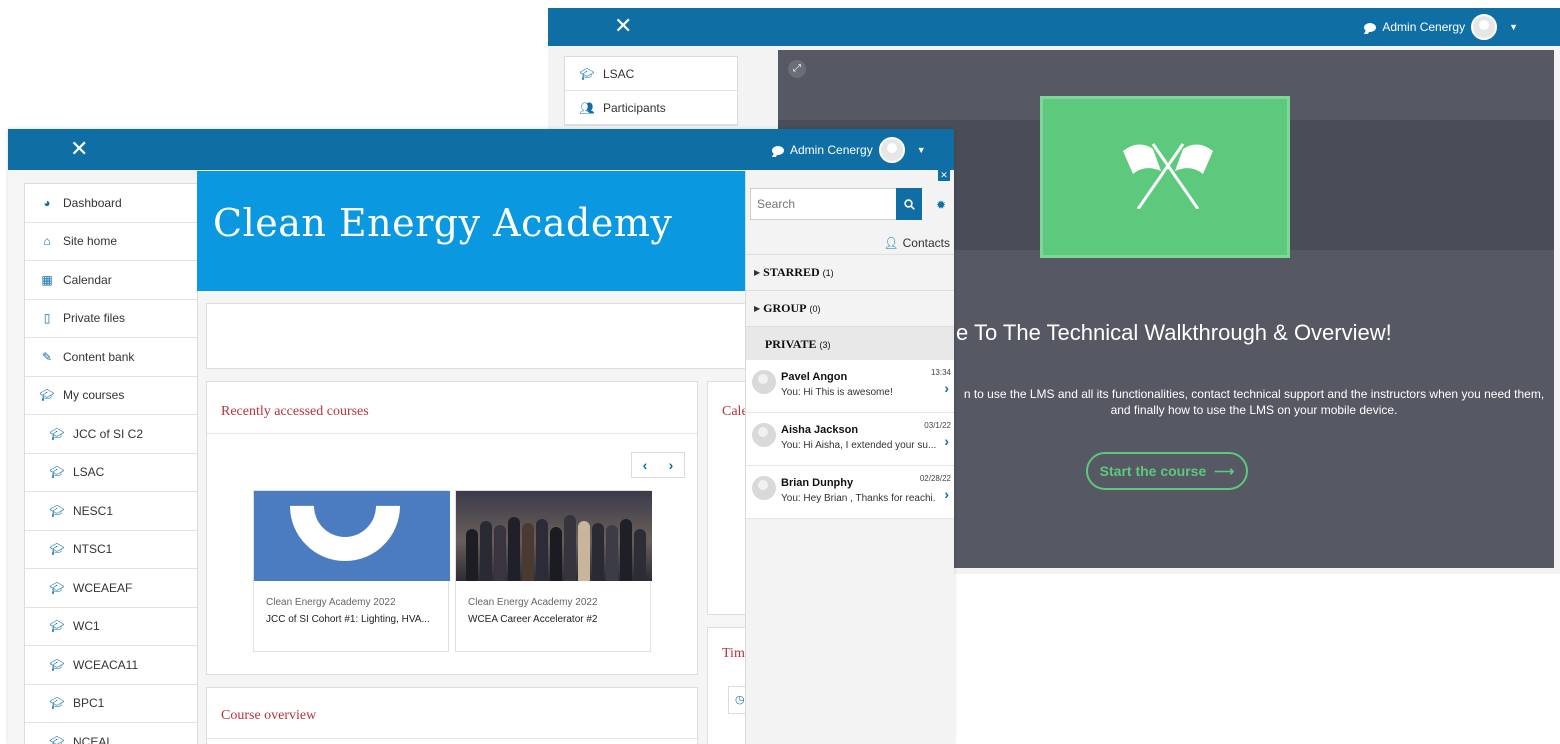  Describe the element at coordinates (47, 279) in the screenshot. I see `calendar-icon: ▦` at that location.